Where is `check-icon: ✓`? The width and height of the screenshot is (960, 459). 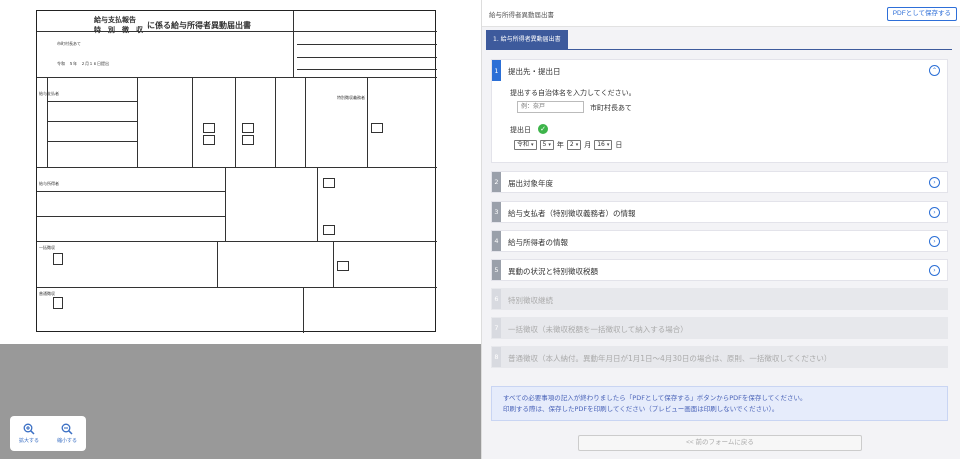
check-icon: ✓ is located at coordinates (543, 129).